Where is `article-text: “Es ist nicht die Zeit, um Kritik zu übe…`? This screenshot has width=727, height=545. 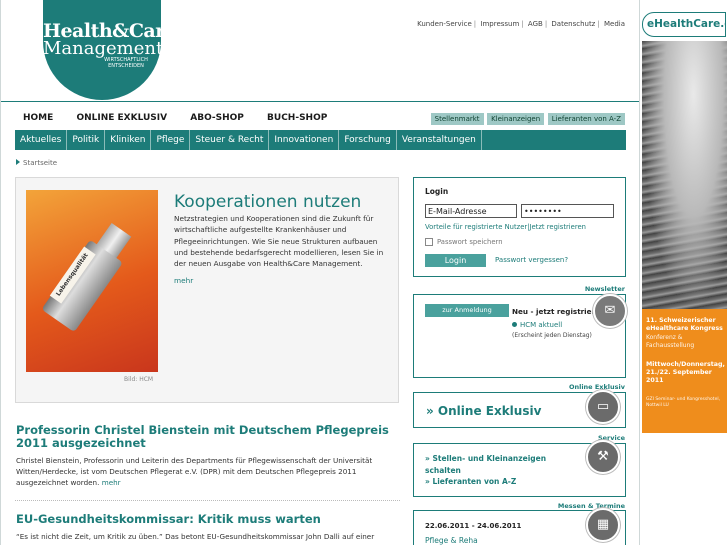 article-text: “Es ist nicht die Zeit, um Kritik zu übe… is located at coordinates (195, 536).